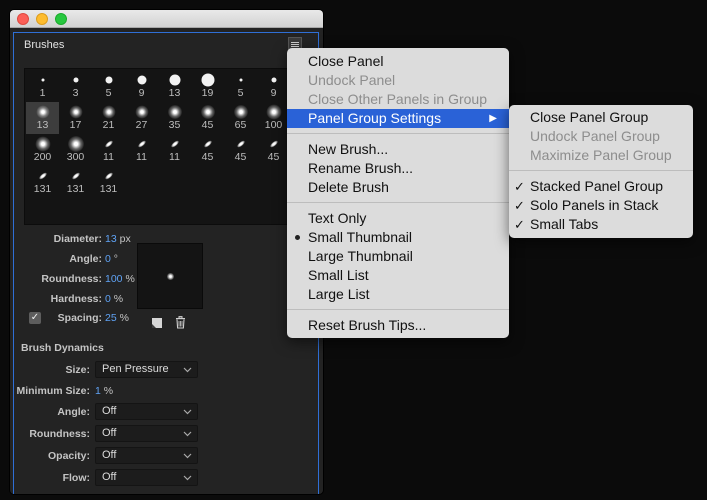 The image size is (707, 500). Describe the element at coordinates (61, 19) in the screenshot. I see `window-zoom-button` at that location.